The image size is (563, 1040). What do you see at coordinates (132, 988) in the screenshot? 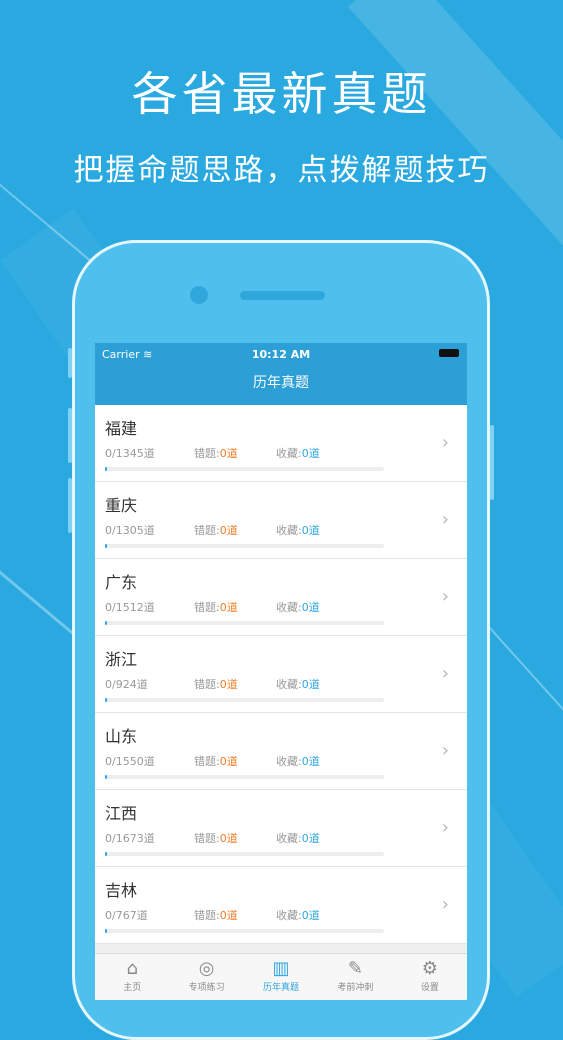
I see `tab-label: 主页` at bounding box center [132, 988].